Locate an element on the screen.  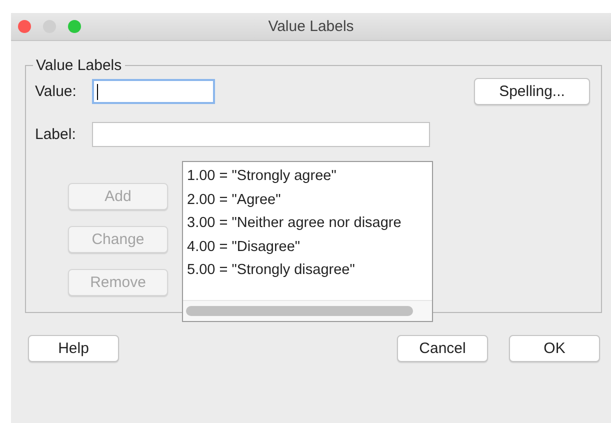
list-item: 5.00 = "Strongly disagree" is located at coordinates (309, 270).